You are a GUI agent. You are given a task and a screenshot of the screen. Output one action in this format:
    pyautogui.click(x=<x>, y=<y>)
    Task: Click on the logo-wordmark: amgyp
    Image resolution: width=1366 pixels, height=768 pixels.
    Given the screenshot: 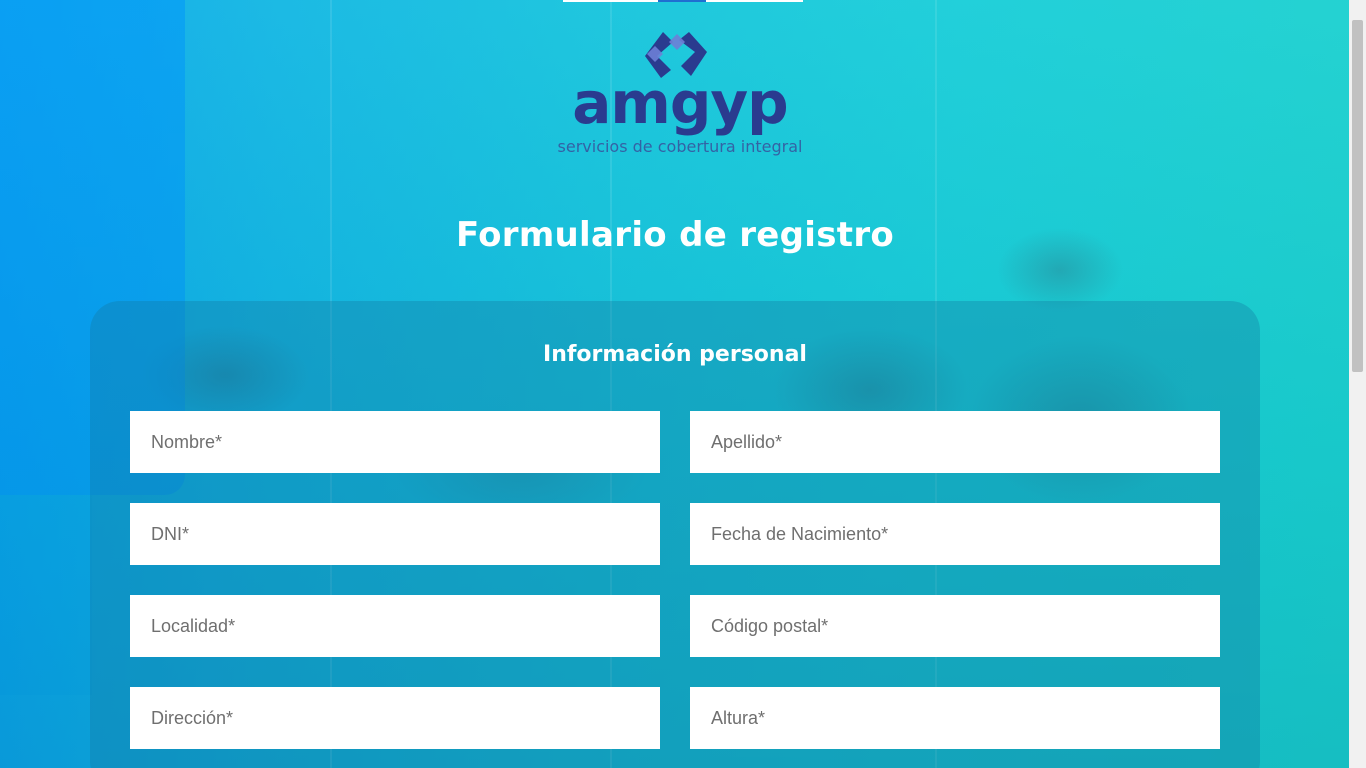 What is the action you would take?
    pyautogui.click(x=680, y=103)
    